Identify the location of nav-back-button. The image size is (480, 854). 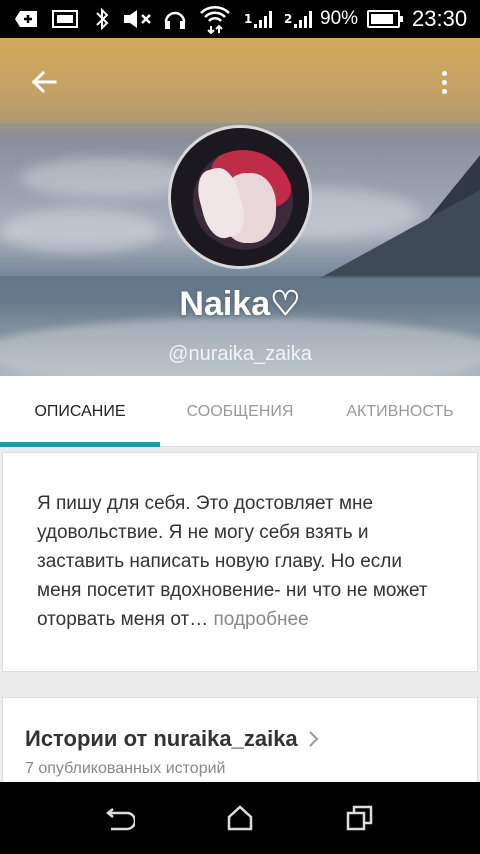
(120, 818).